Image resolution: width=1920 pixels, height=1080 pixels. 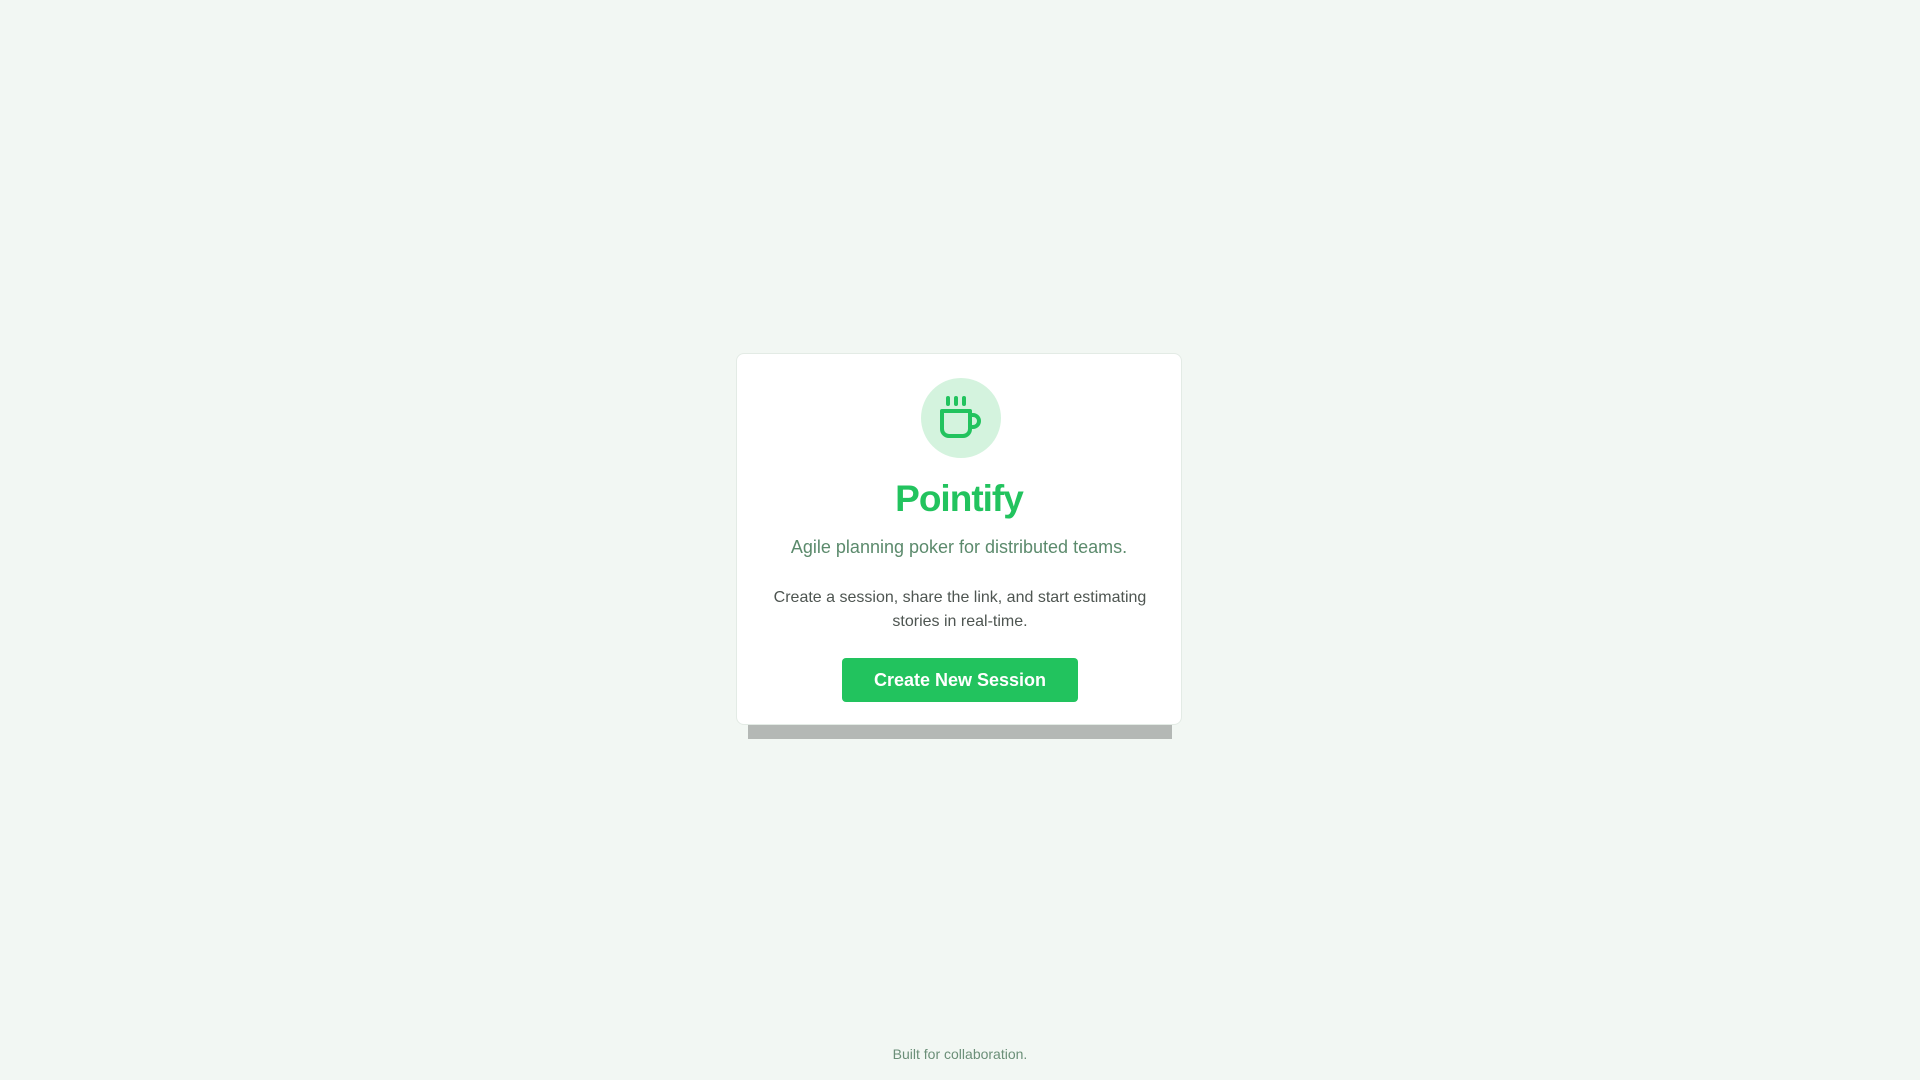 I want to click on create-session-button: Create New Session, so click(x=960, y=680).